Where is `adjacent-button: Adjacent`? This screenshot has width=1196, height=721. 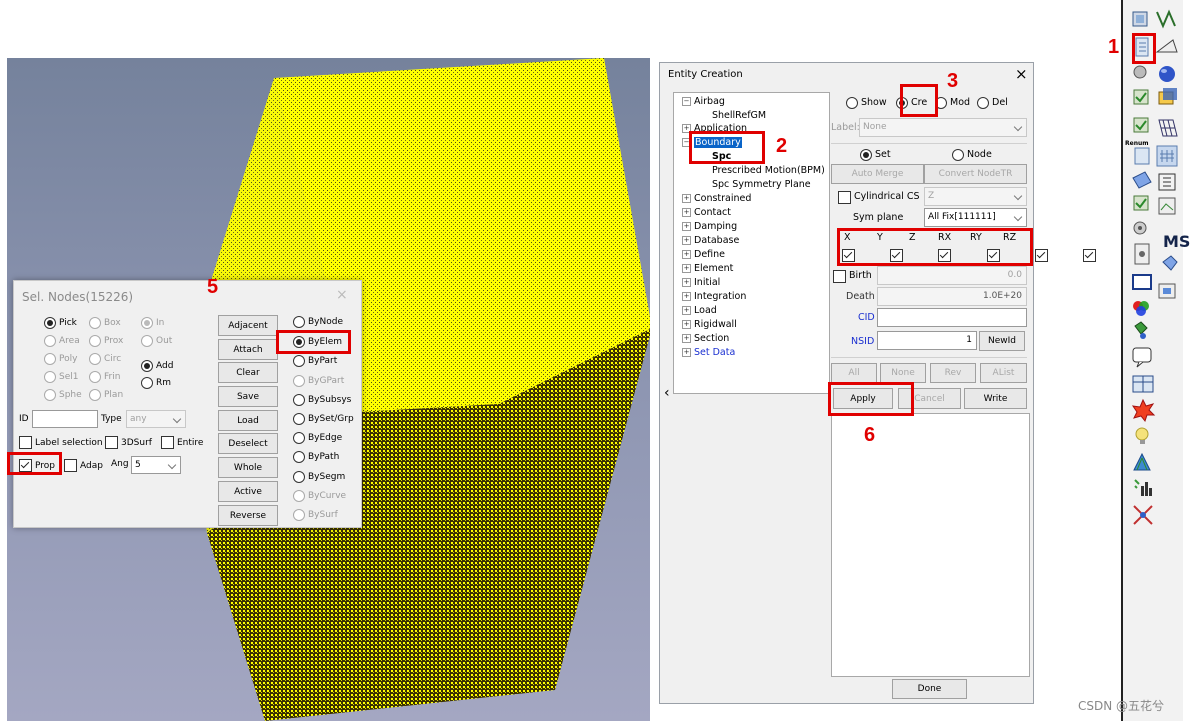
adjacent-button: Adjacent is located at coordinates (248, 325).